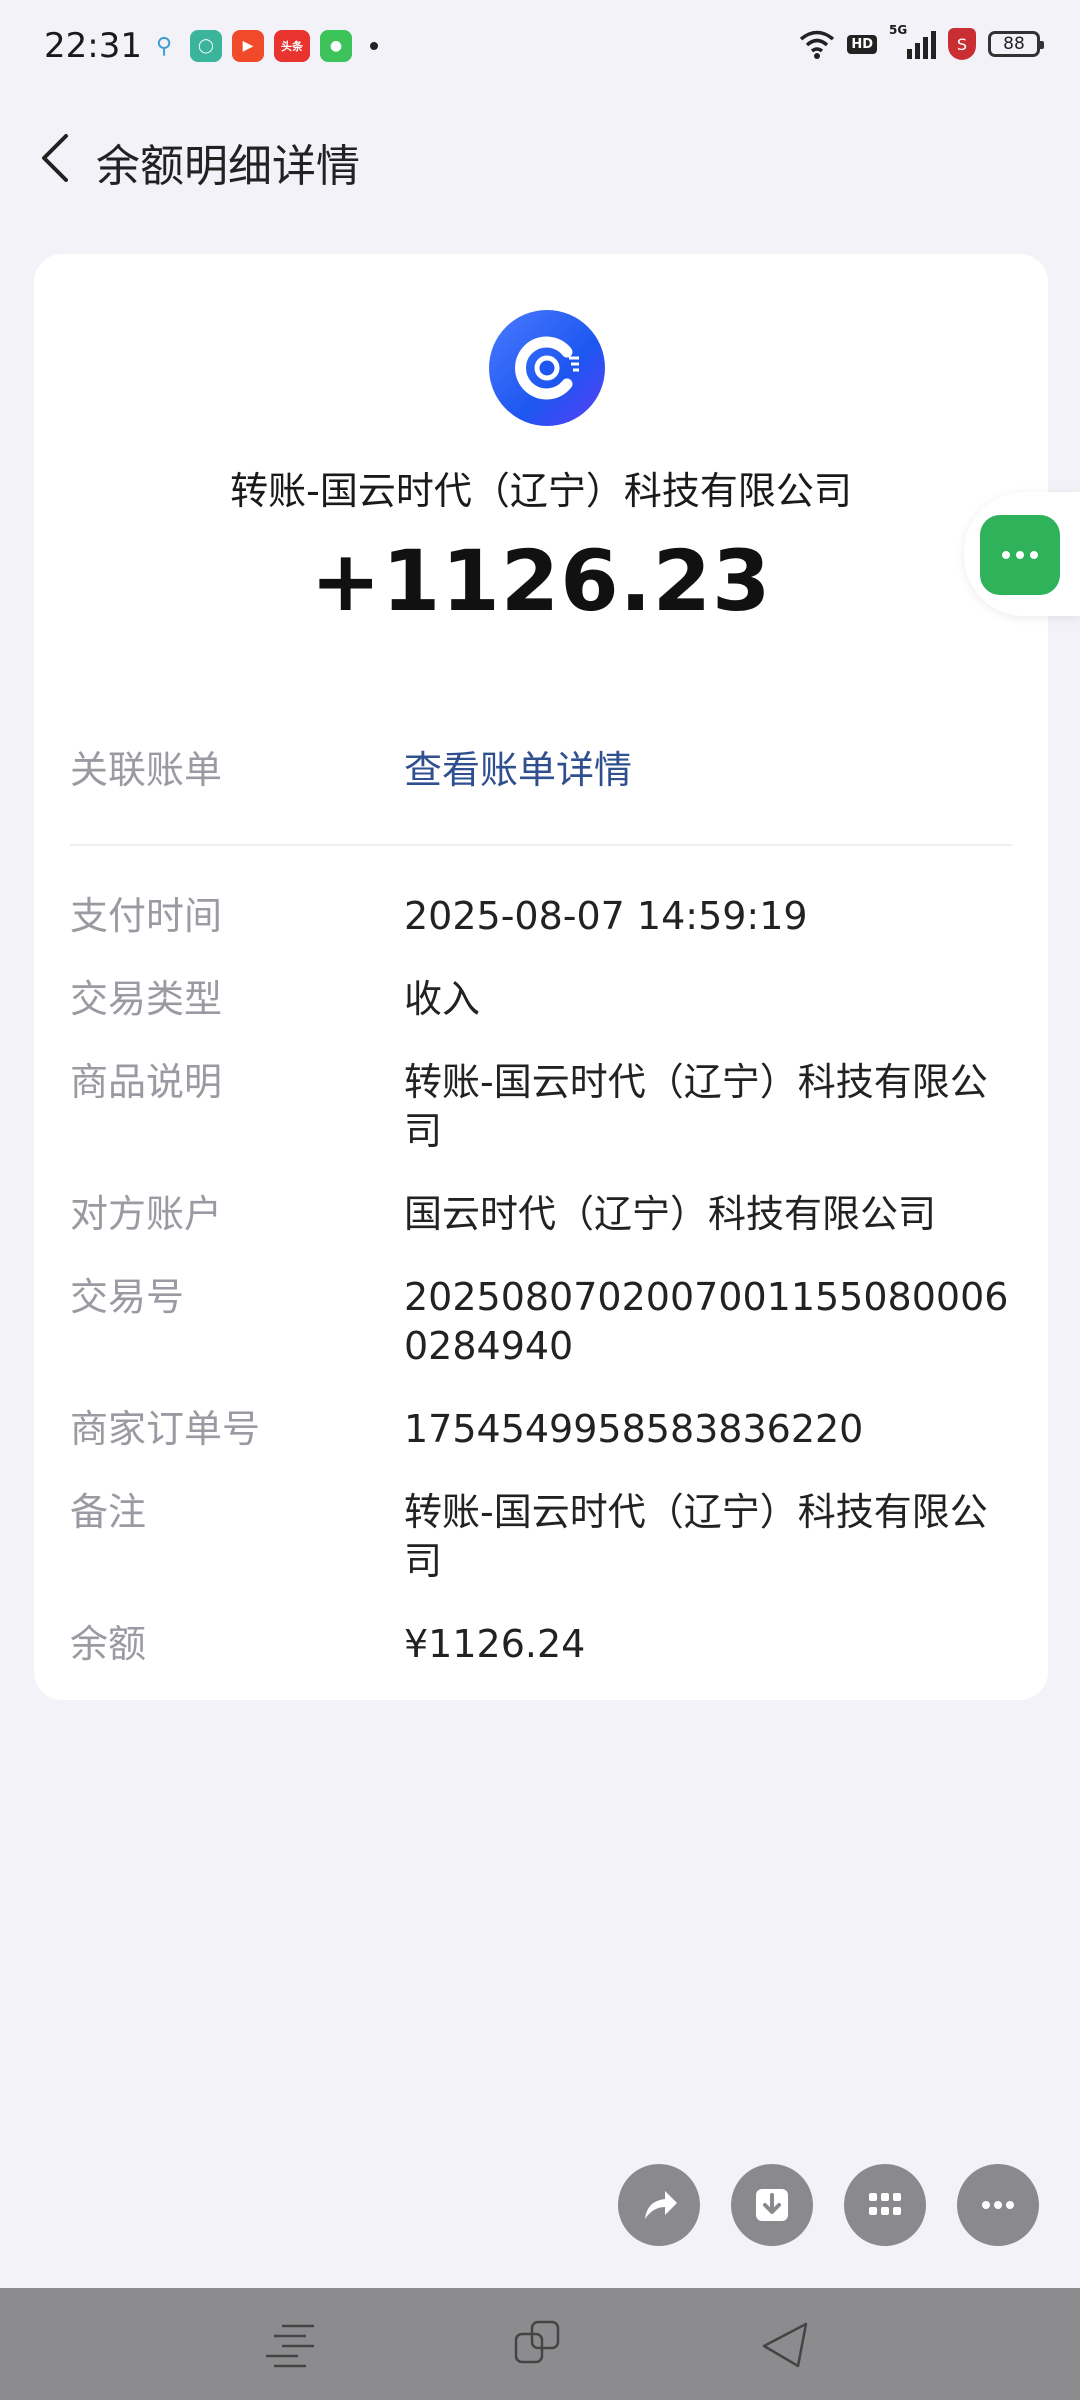 The image size is (1080, 2400). I want to click on detail-label: 交易类型, so click(146, 999).